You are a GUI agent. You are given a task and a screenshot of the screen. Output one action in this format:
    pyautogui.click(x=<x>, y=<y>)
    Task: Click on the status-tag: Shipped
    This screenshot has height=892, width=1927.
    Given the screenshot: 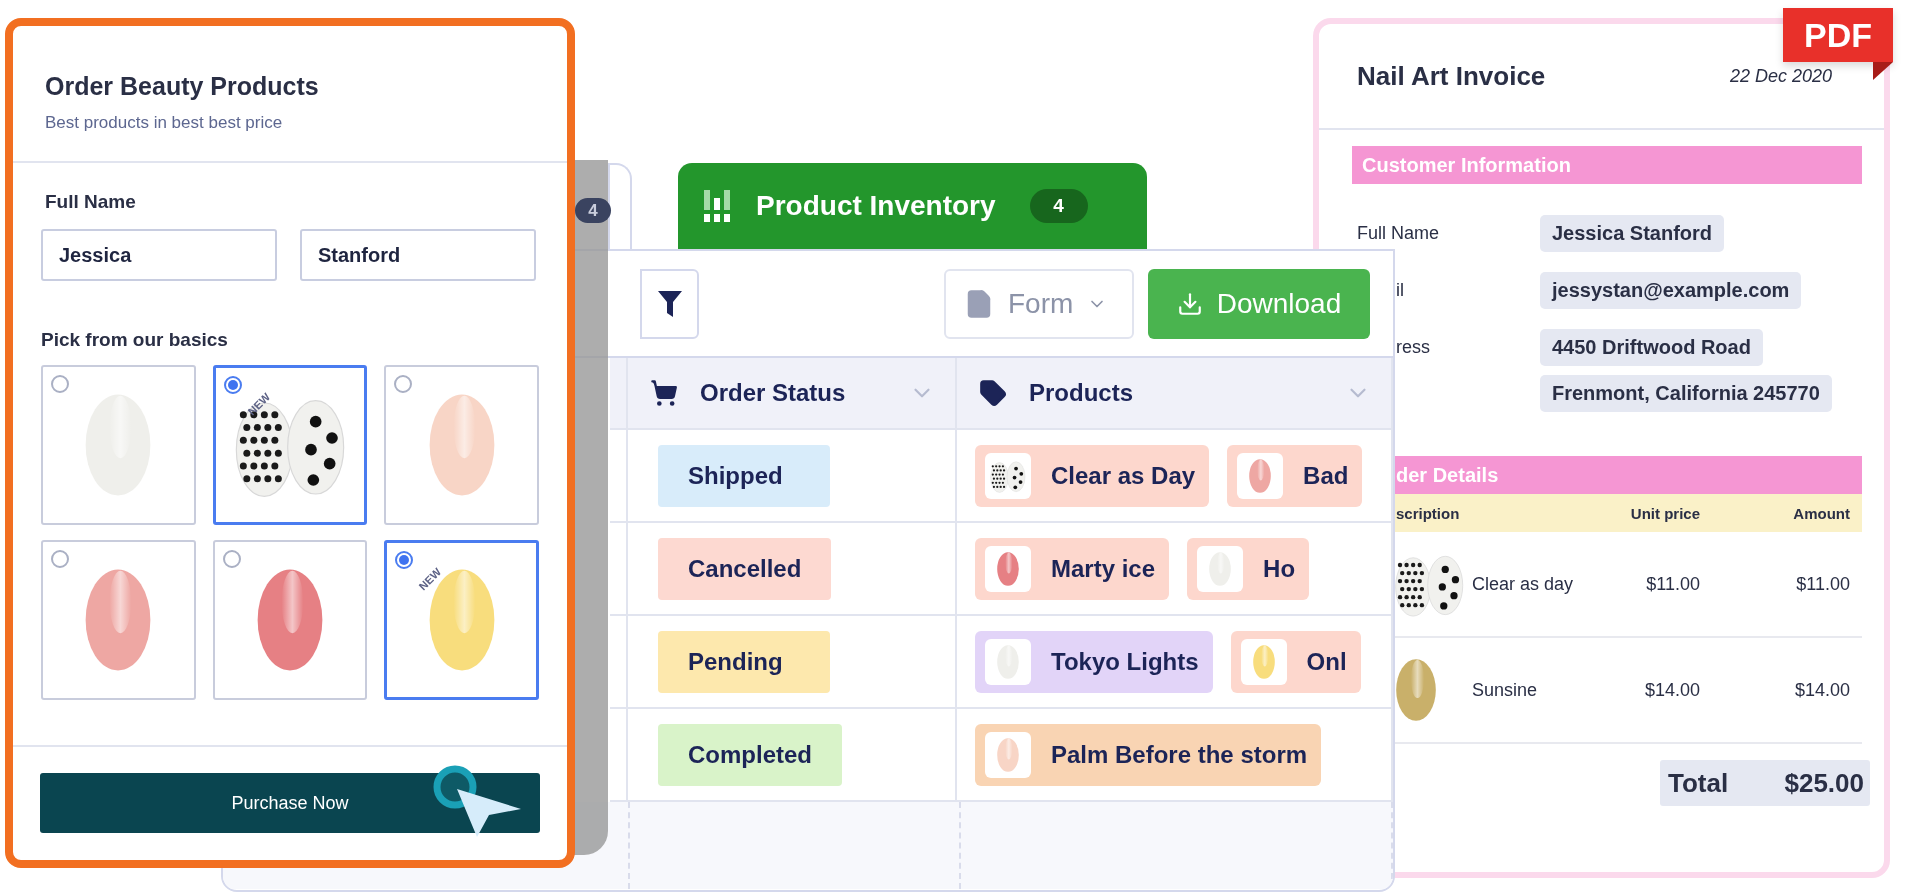 What is the action you would take?
    pyautogui.click(x=744, y=475)
    